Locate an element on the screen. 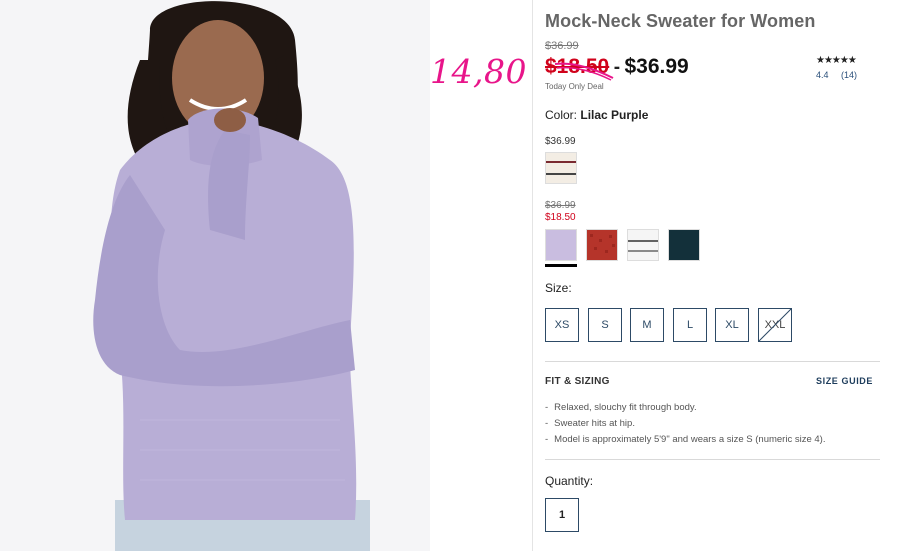  quantity-selector: 1 is located at coordinates (562, 515).